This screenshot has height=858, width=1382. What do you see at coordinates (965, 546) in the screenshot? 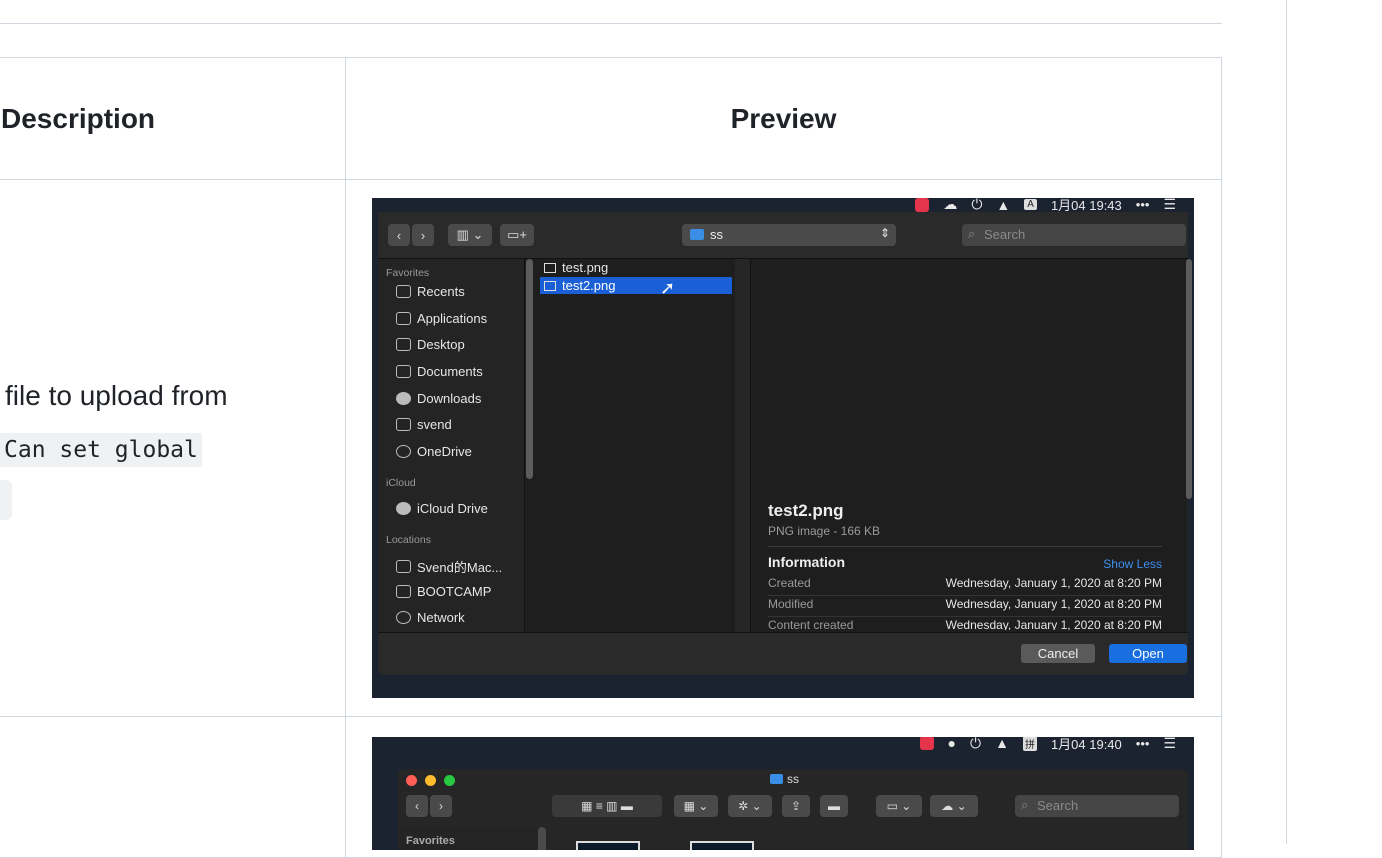
I see `preview-divider` at bounding box center [965, 546].